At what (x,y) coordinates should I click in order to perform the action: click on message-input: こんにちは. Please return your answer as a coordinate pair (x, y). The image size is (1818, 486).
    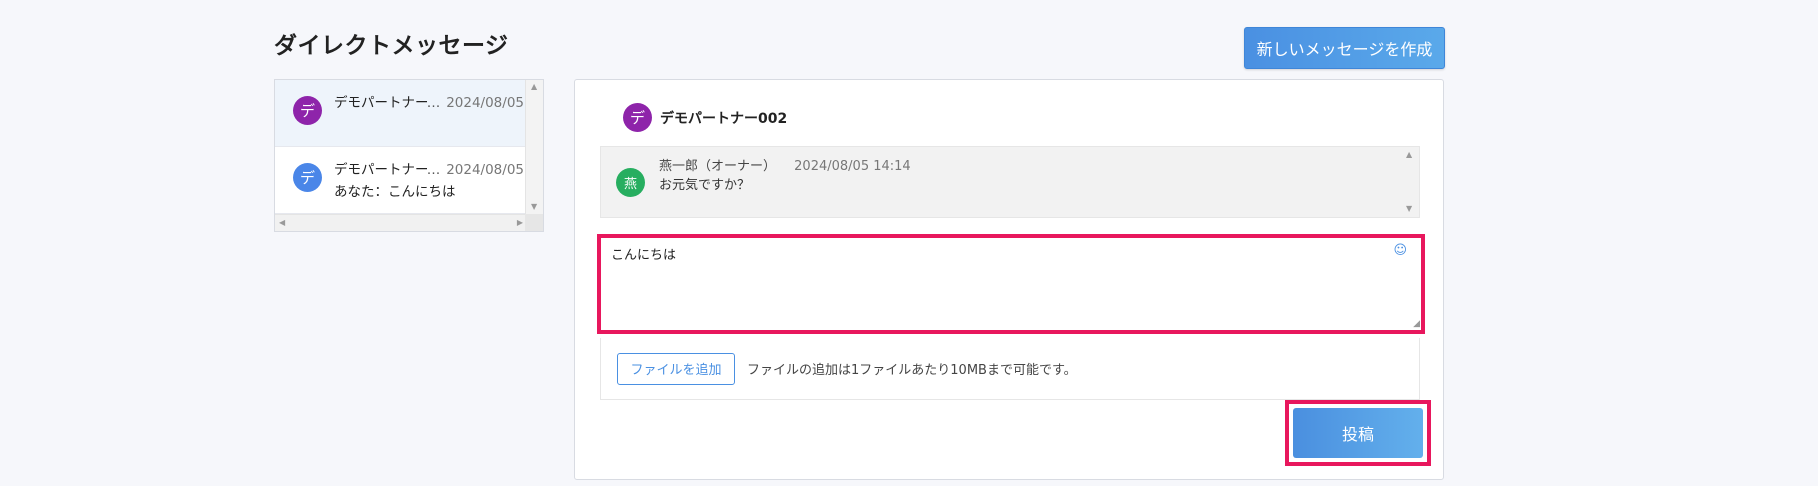
    Looking at the image, I should click on (1011, 284).